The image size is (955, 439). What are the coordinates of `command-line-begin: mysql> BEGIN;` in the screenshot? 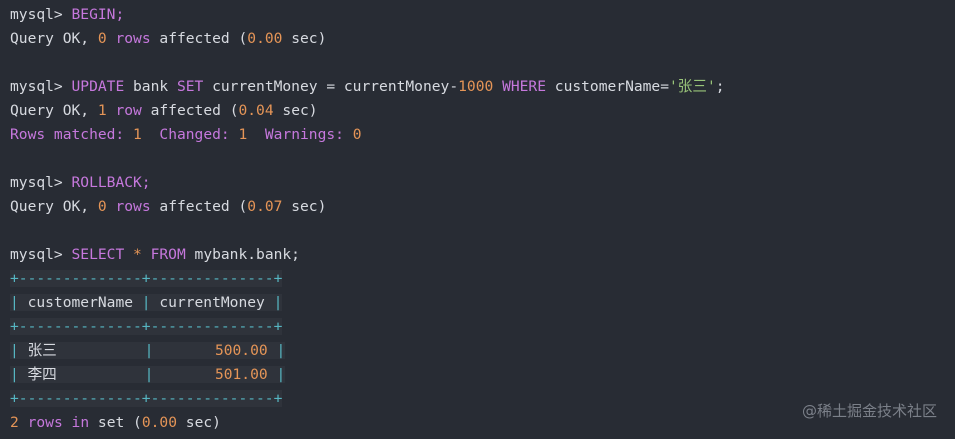 It's located at (482, 15).